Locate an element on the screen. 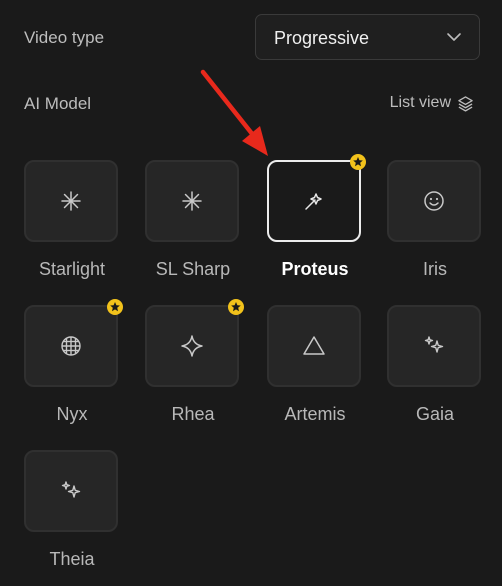 The height and width of the screenshot is (586, 502). model-card-proteus: Proteus is located at coordinates (315, 224).